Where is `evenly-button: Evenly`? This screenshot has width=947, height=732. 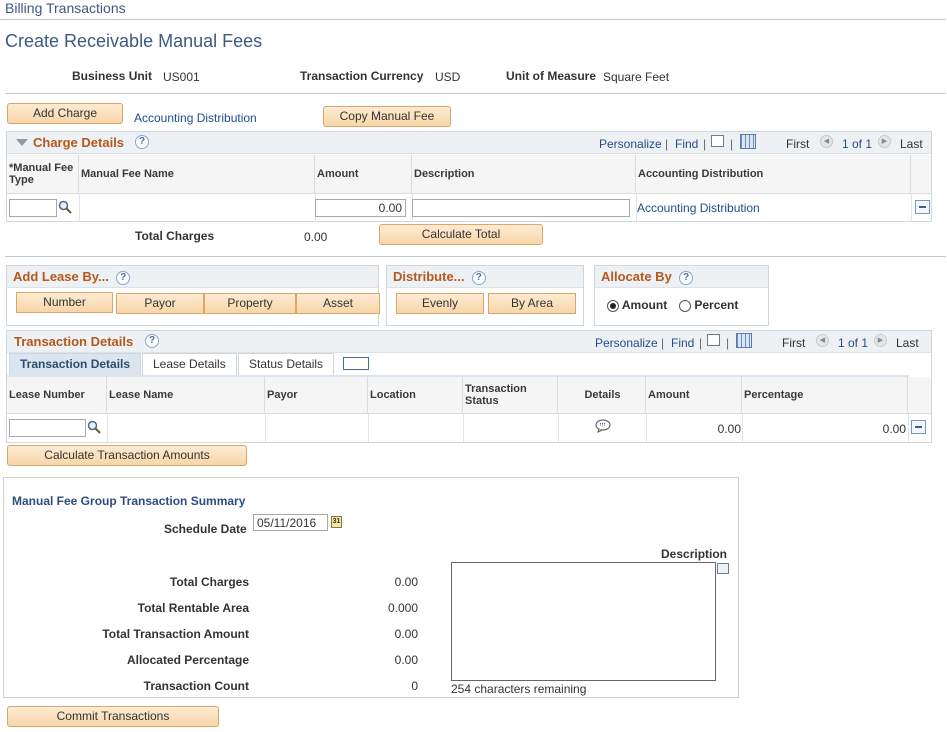 evenly-button: Evenly is located at coordinates (440, 303).